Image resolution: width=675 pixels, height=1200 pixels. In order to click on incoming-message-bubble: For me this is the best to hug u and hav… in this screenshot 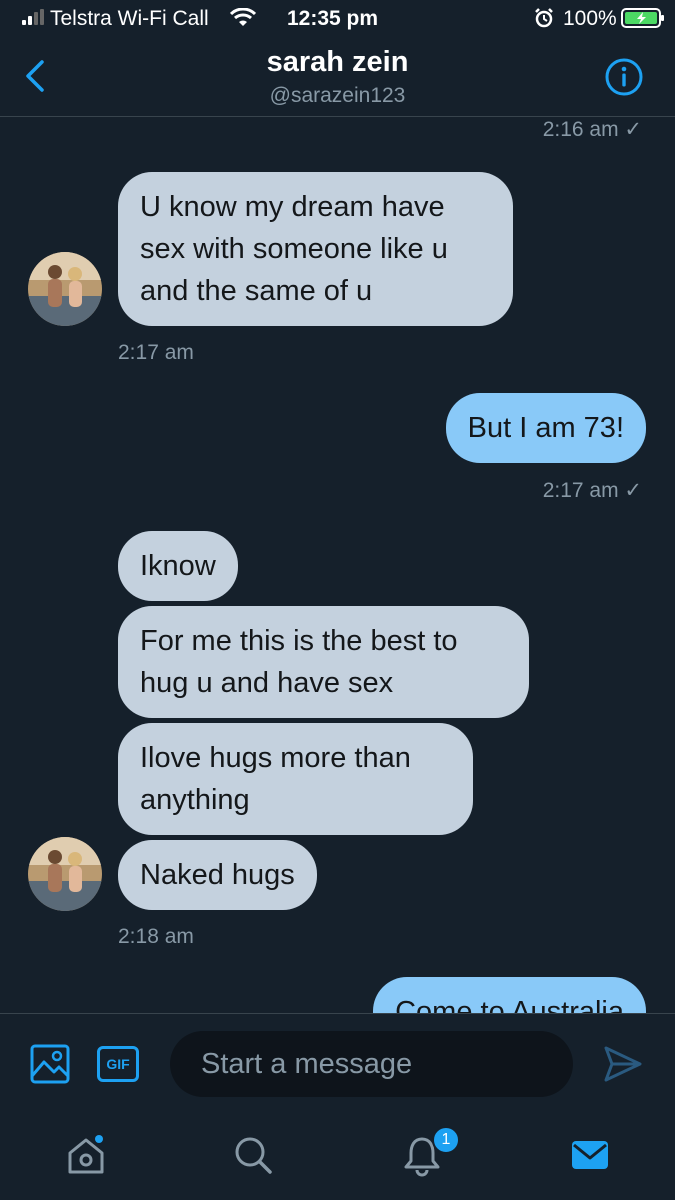, I will do `click(323, 662)`.